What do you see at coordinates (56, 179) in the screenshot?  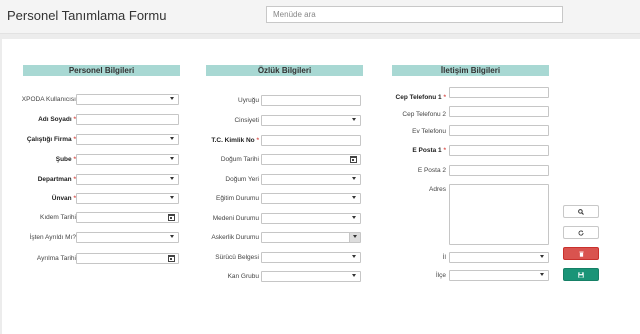 I see `label-departman: Departman *` at bounding box center [56, 179].